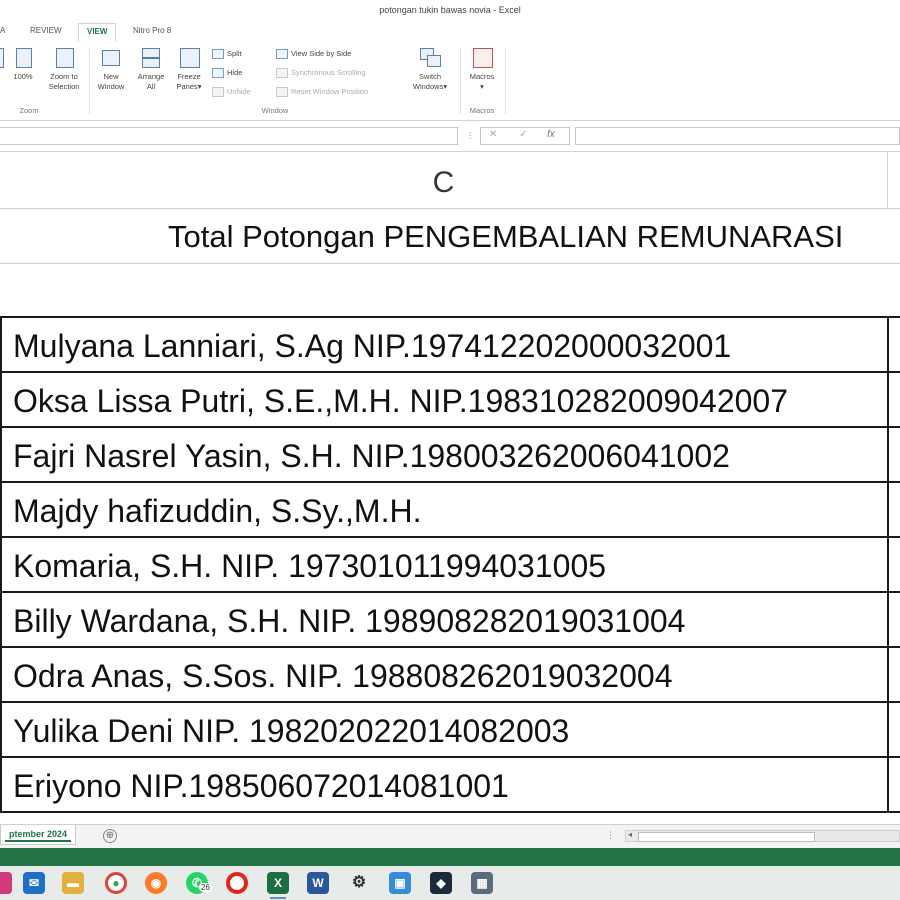 Image resolution: width=900 pixels, height=900 pixels. Describe the element at coordinates (152, 30) in the screenshot. I see `tab-nitro-pro: Nitro Pro 8` at that location.